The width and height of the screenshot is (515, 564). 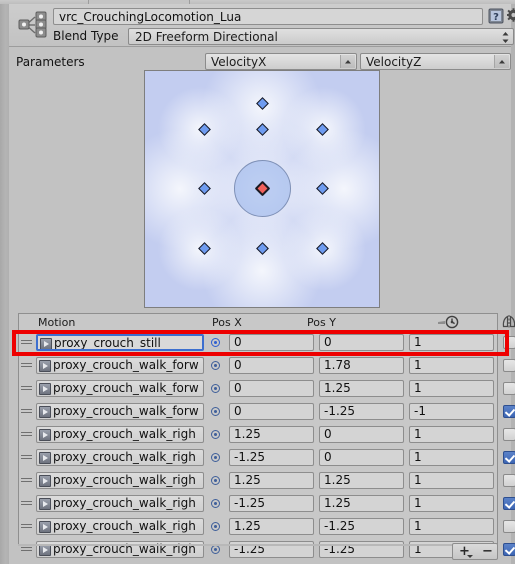 What do you see at coordinates (268, 16) in the screenshot?
I see `blend-tree-name-field: vrc_CrouchingLocomotion_Lua` at bounding box center [268, 16].